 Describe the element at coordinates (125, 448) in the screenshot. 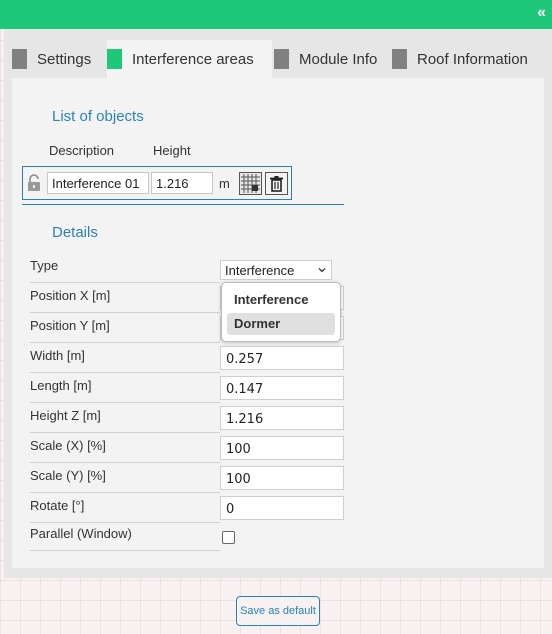

I see `scale-x-label: Scale (X) [%]` at that location.